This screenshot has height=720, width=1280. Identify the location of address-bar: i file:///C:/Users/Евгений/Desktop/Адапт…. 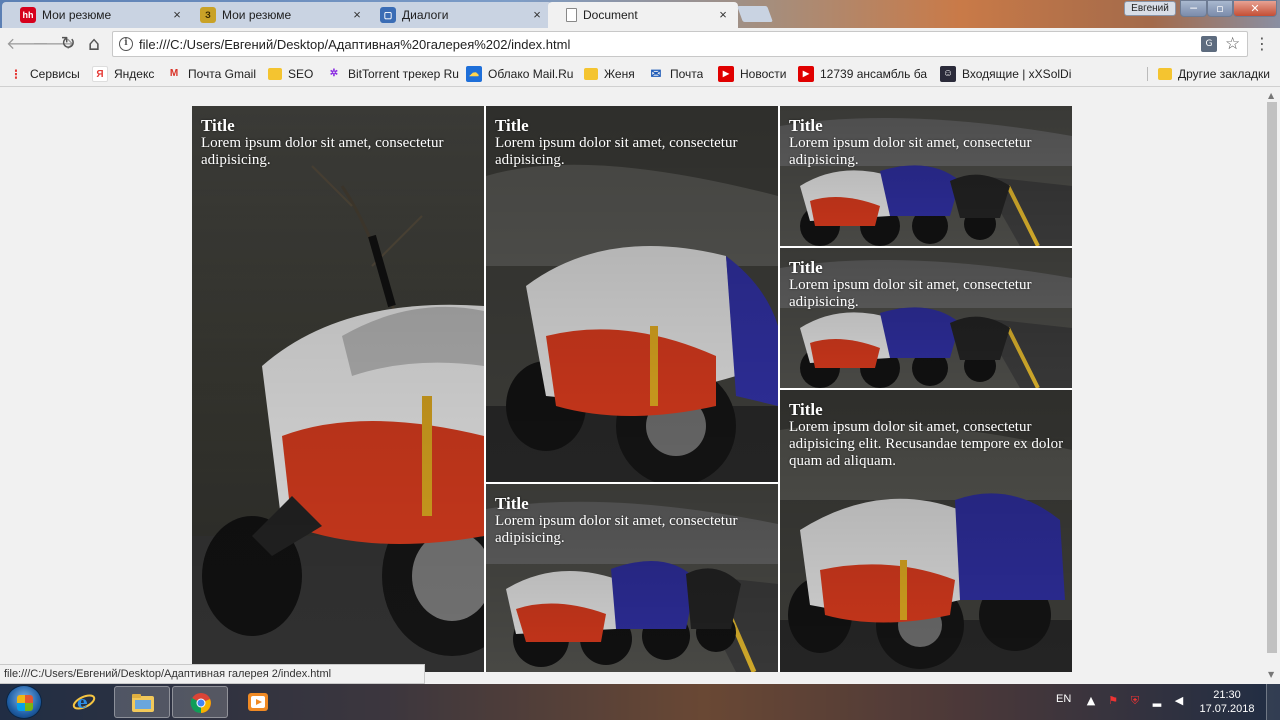
(680, 44).